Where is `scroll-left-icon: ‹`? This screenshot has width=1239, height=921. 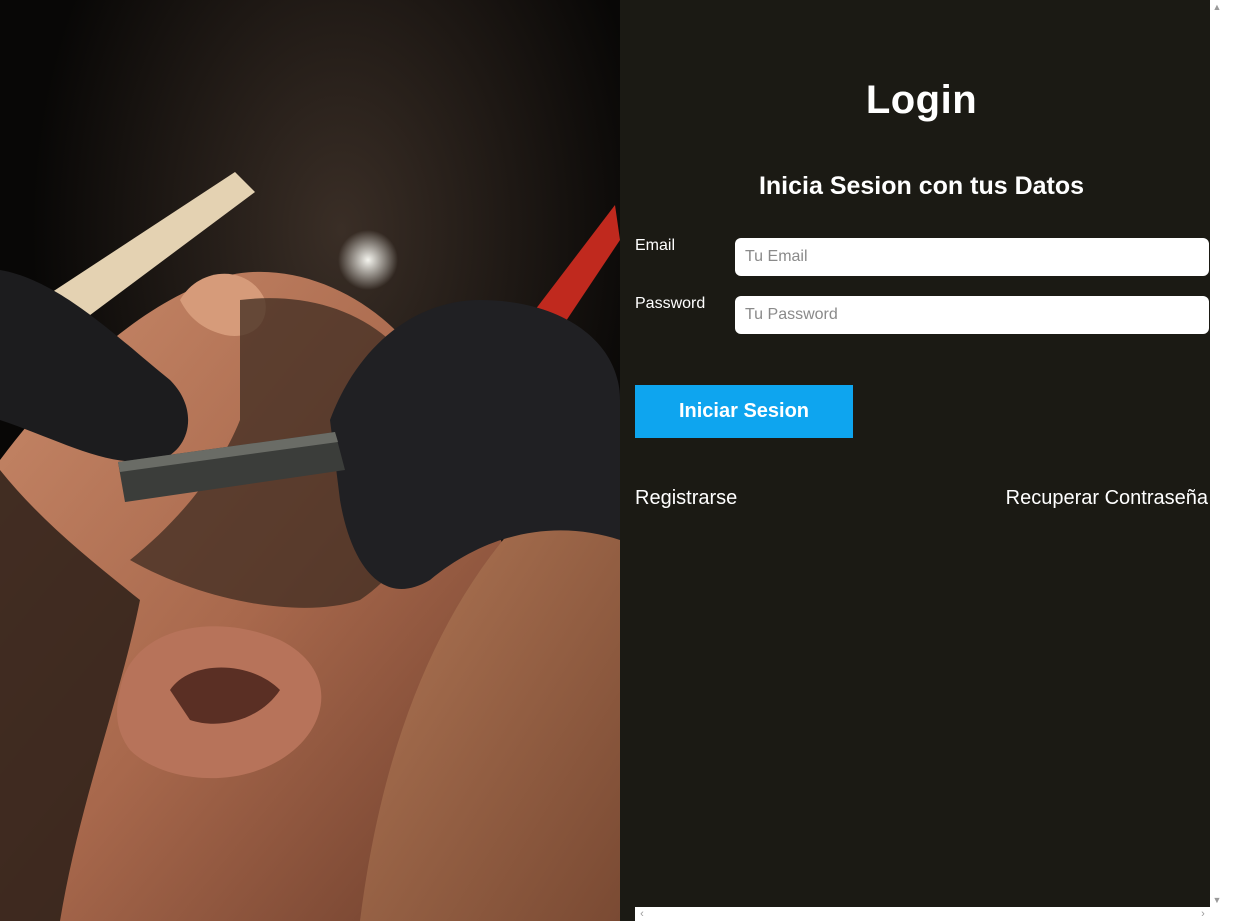
scroll-left-icon: ‹ is located at coordinates (642, 914).